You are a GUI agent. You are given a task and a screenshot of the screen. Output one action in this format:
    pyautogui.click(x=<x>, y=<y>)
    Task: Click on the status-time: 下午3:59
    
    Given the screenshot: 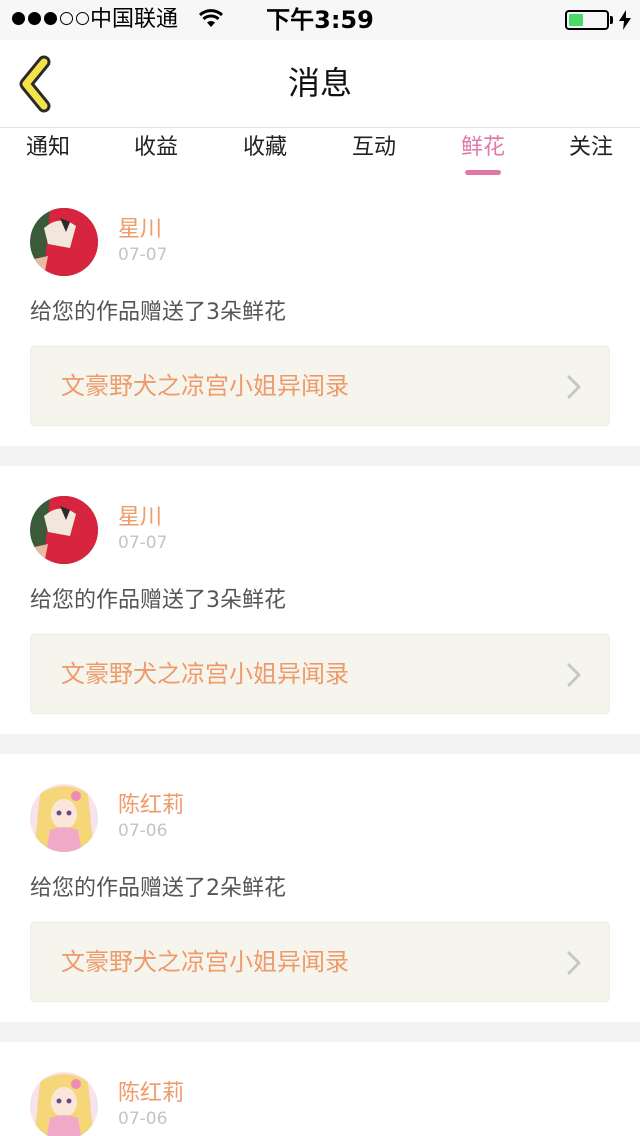 What is the action you would take?
    pyautogui.click(x=320, y=20)
    